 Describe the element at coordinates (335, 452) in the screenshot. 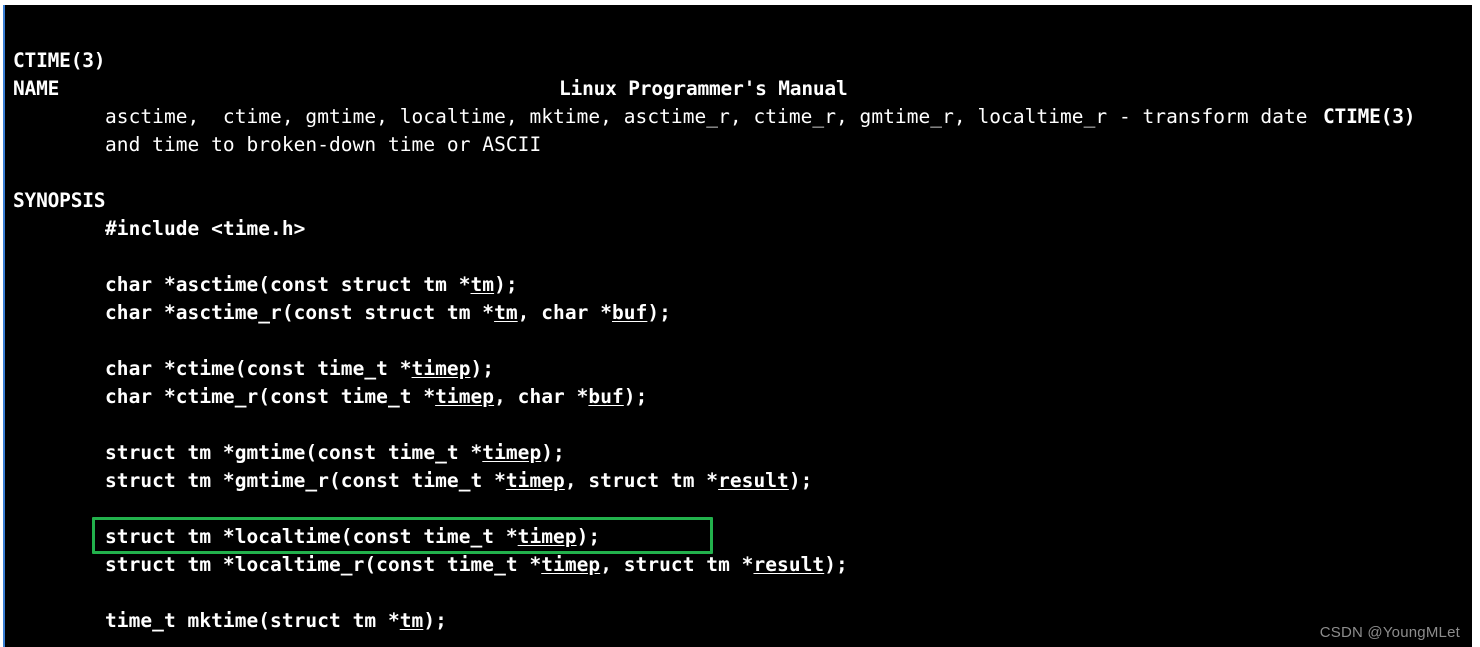

I see `prototype-gmtime: struct tm *gmtime(const time_t *timep);` at that location.